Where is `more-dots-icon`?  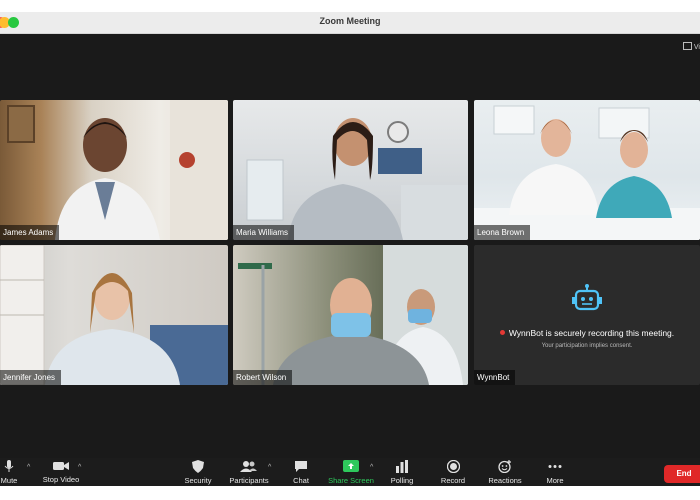 more-dots-icon is located at coordinates (555, 466).